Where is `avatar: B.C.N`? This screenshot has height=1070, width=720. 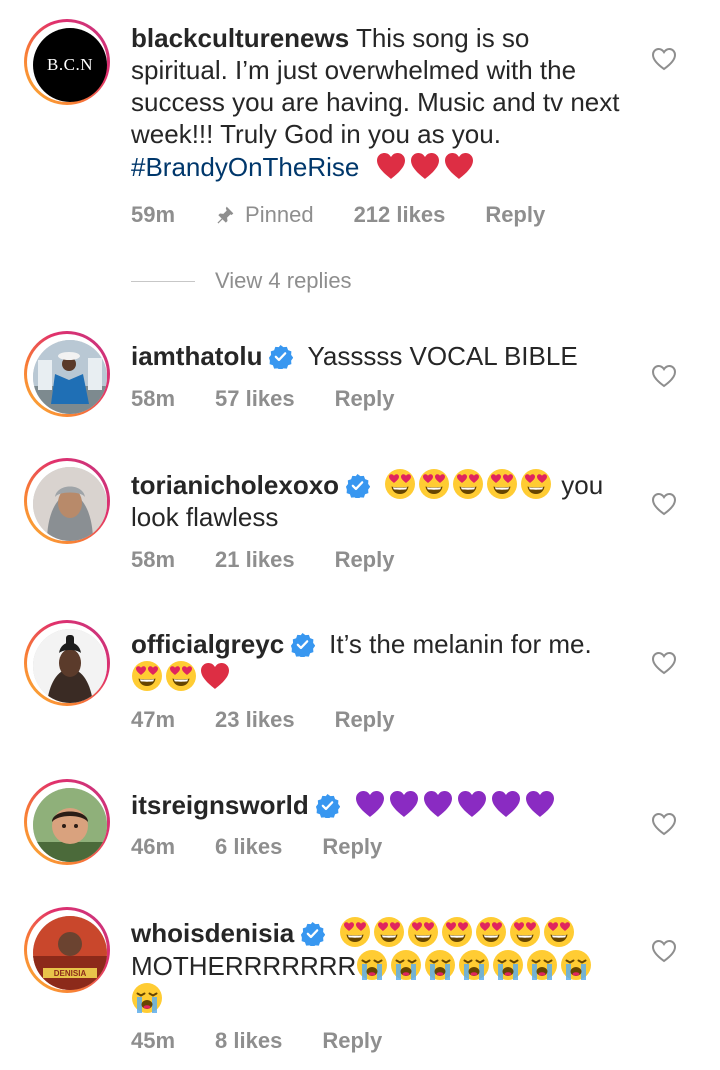 avatar: B.C.N is located at coordinates (67, 62).